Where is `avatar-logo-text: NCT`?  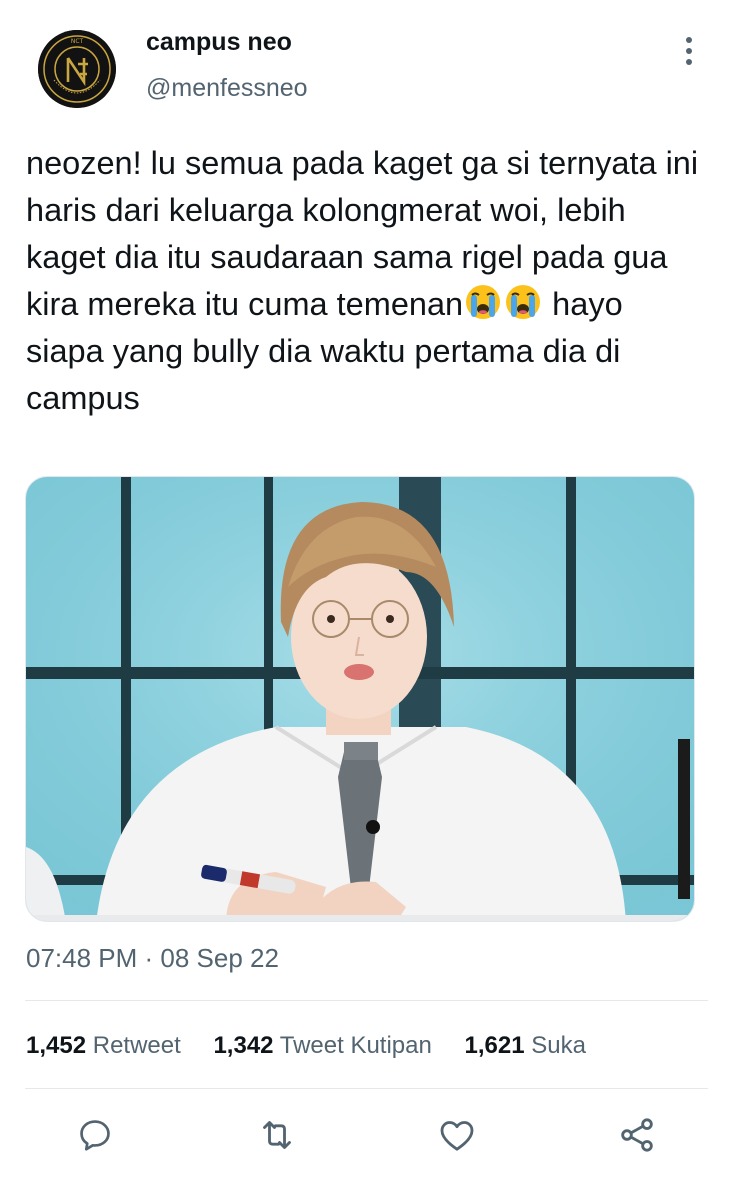
avatar-logo-text: NCT is located at coordinates (77, 41).